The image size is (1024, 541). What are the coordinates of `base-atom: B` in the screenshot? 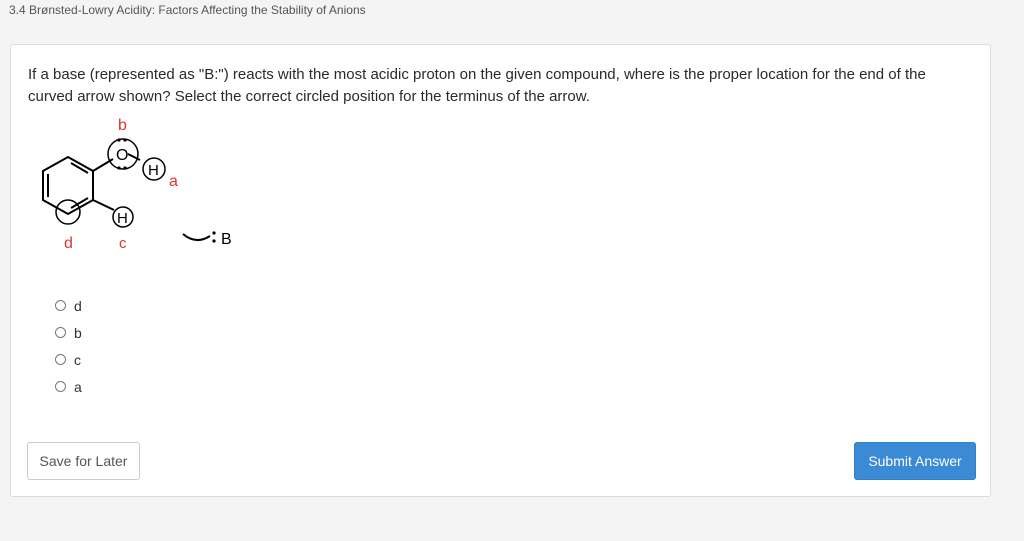 It's located at (226, 239).